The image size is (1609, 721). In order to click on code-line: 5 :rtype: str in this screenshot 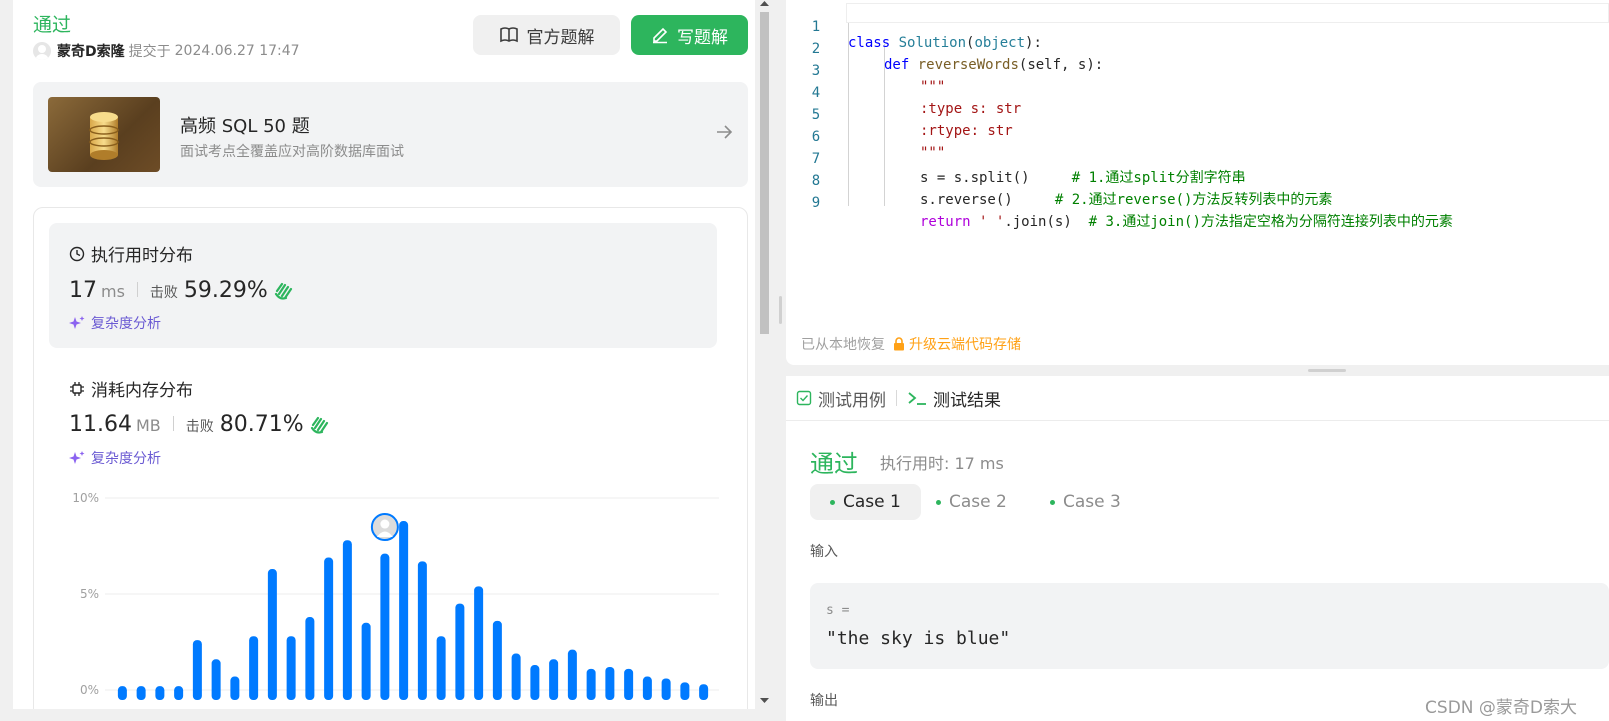, I will do `click(899, 115)`.